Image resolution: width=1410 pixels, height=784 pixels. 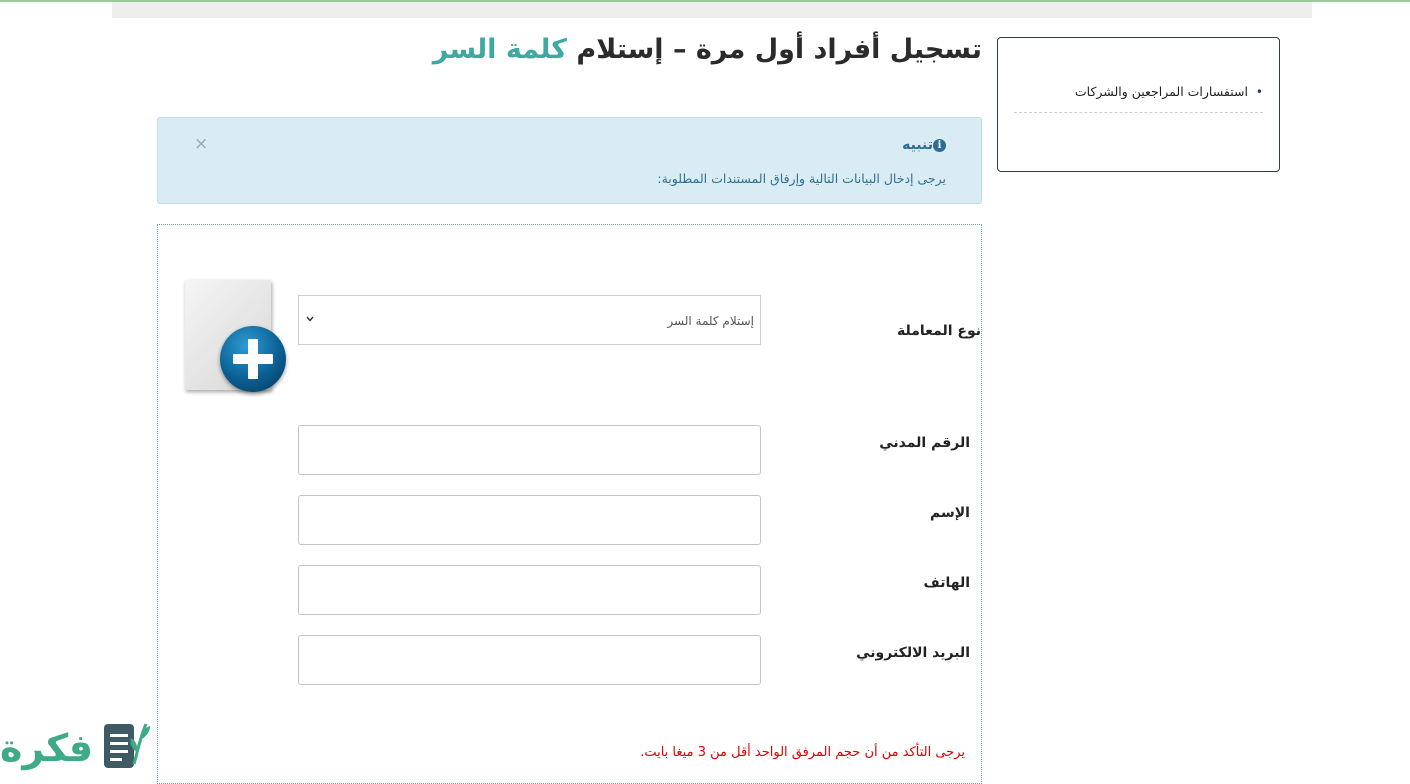 I want to click on page-title-main: تسجيل أفراد أول مرة – إستلام, so click(x=779, y=49).